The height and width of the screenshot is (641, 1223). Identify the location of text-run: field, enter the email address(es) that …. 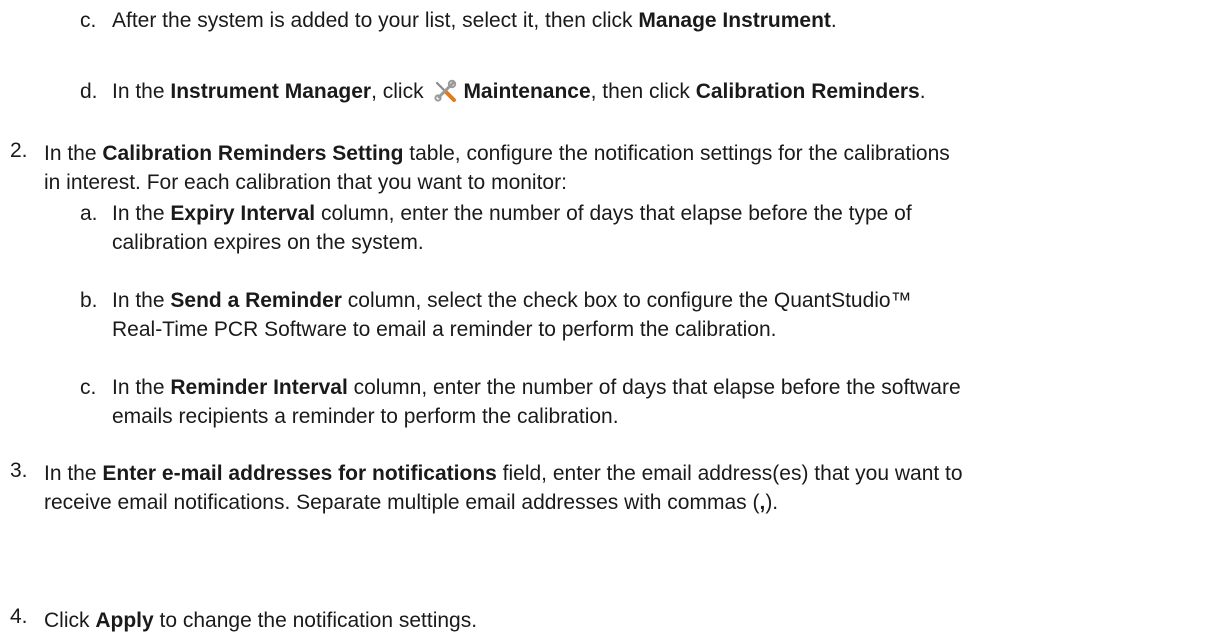
(729, 473).